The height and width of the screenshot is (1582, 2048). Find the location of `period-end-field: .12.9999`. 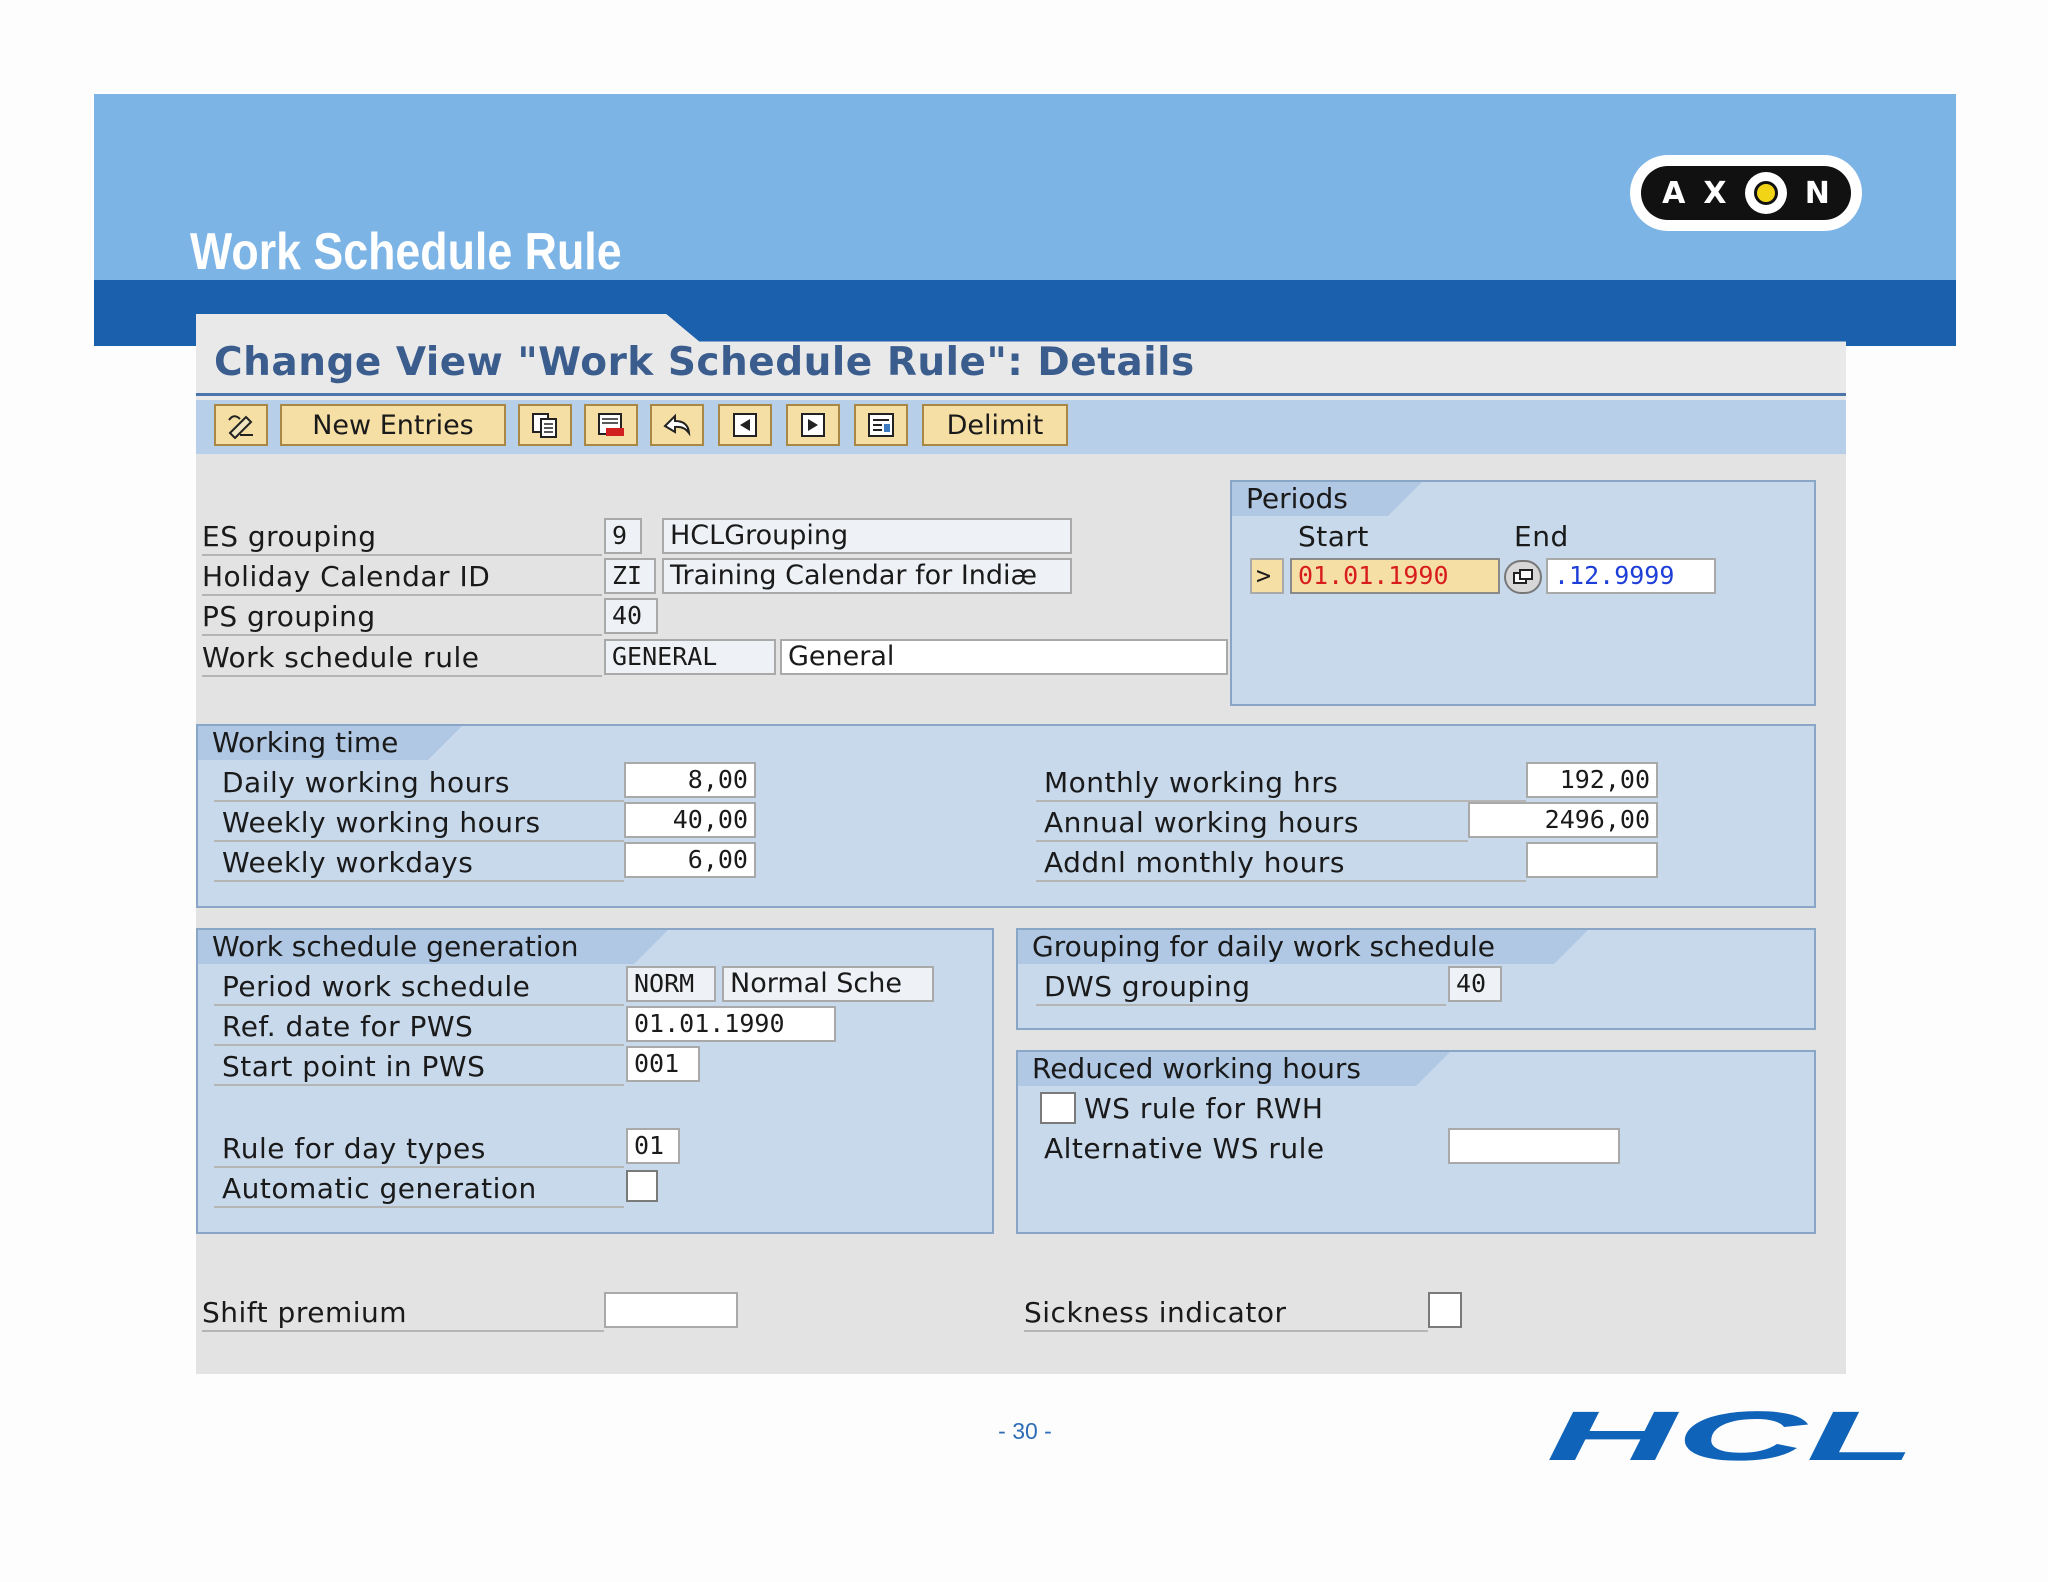

period-end-field: .12.9999 is located at coordinates (1631, 576).